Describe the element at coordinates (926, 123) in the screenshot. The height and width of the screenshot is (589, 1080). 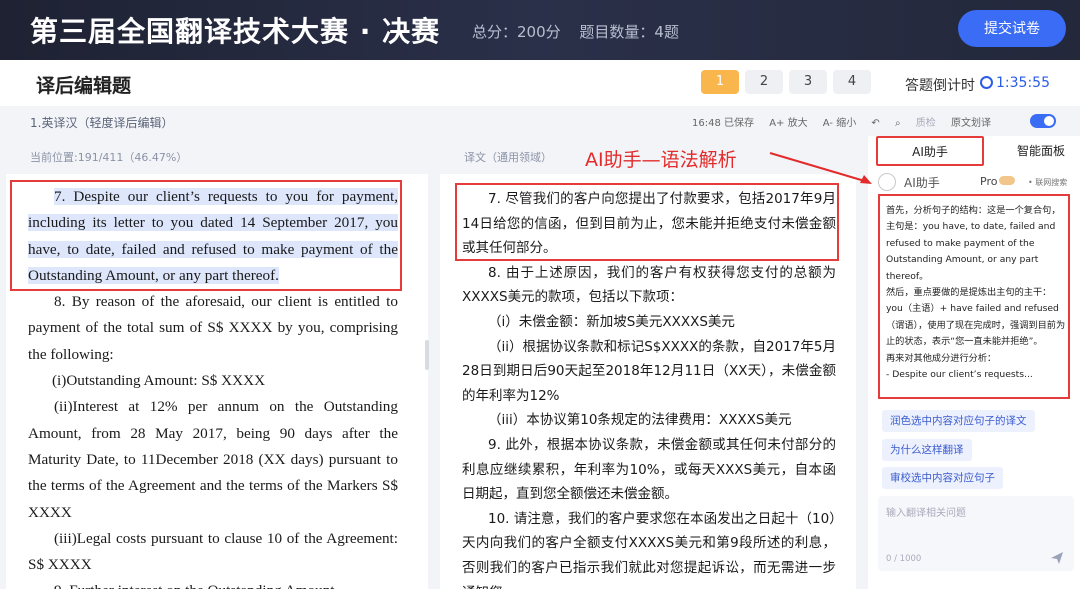
I see `qa-button: 质检` at that location.